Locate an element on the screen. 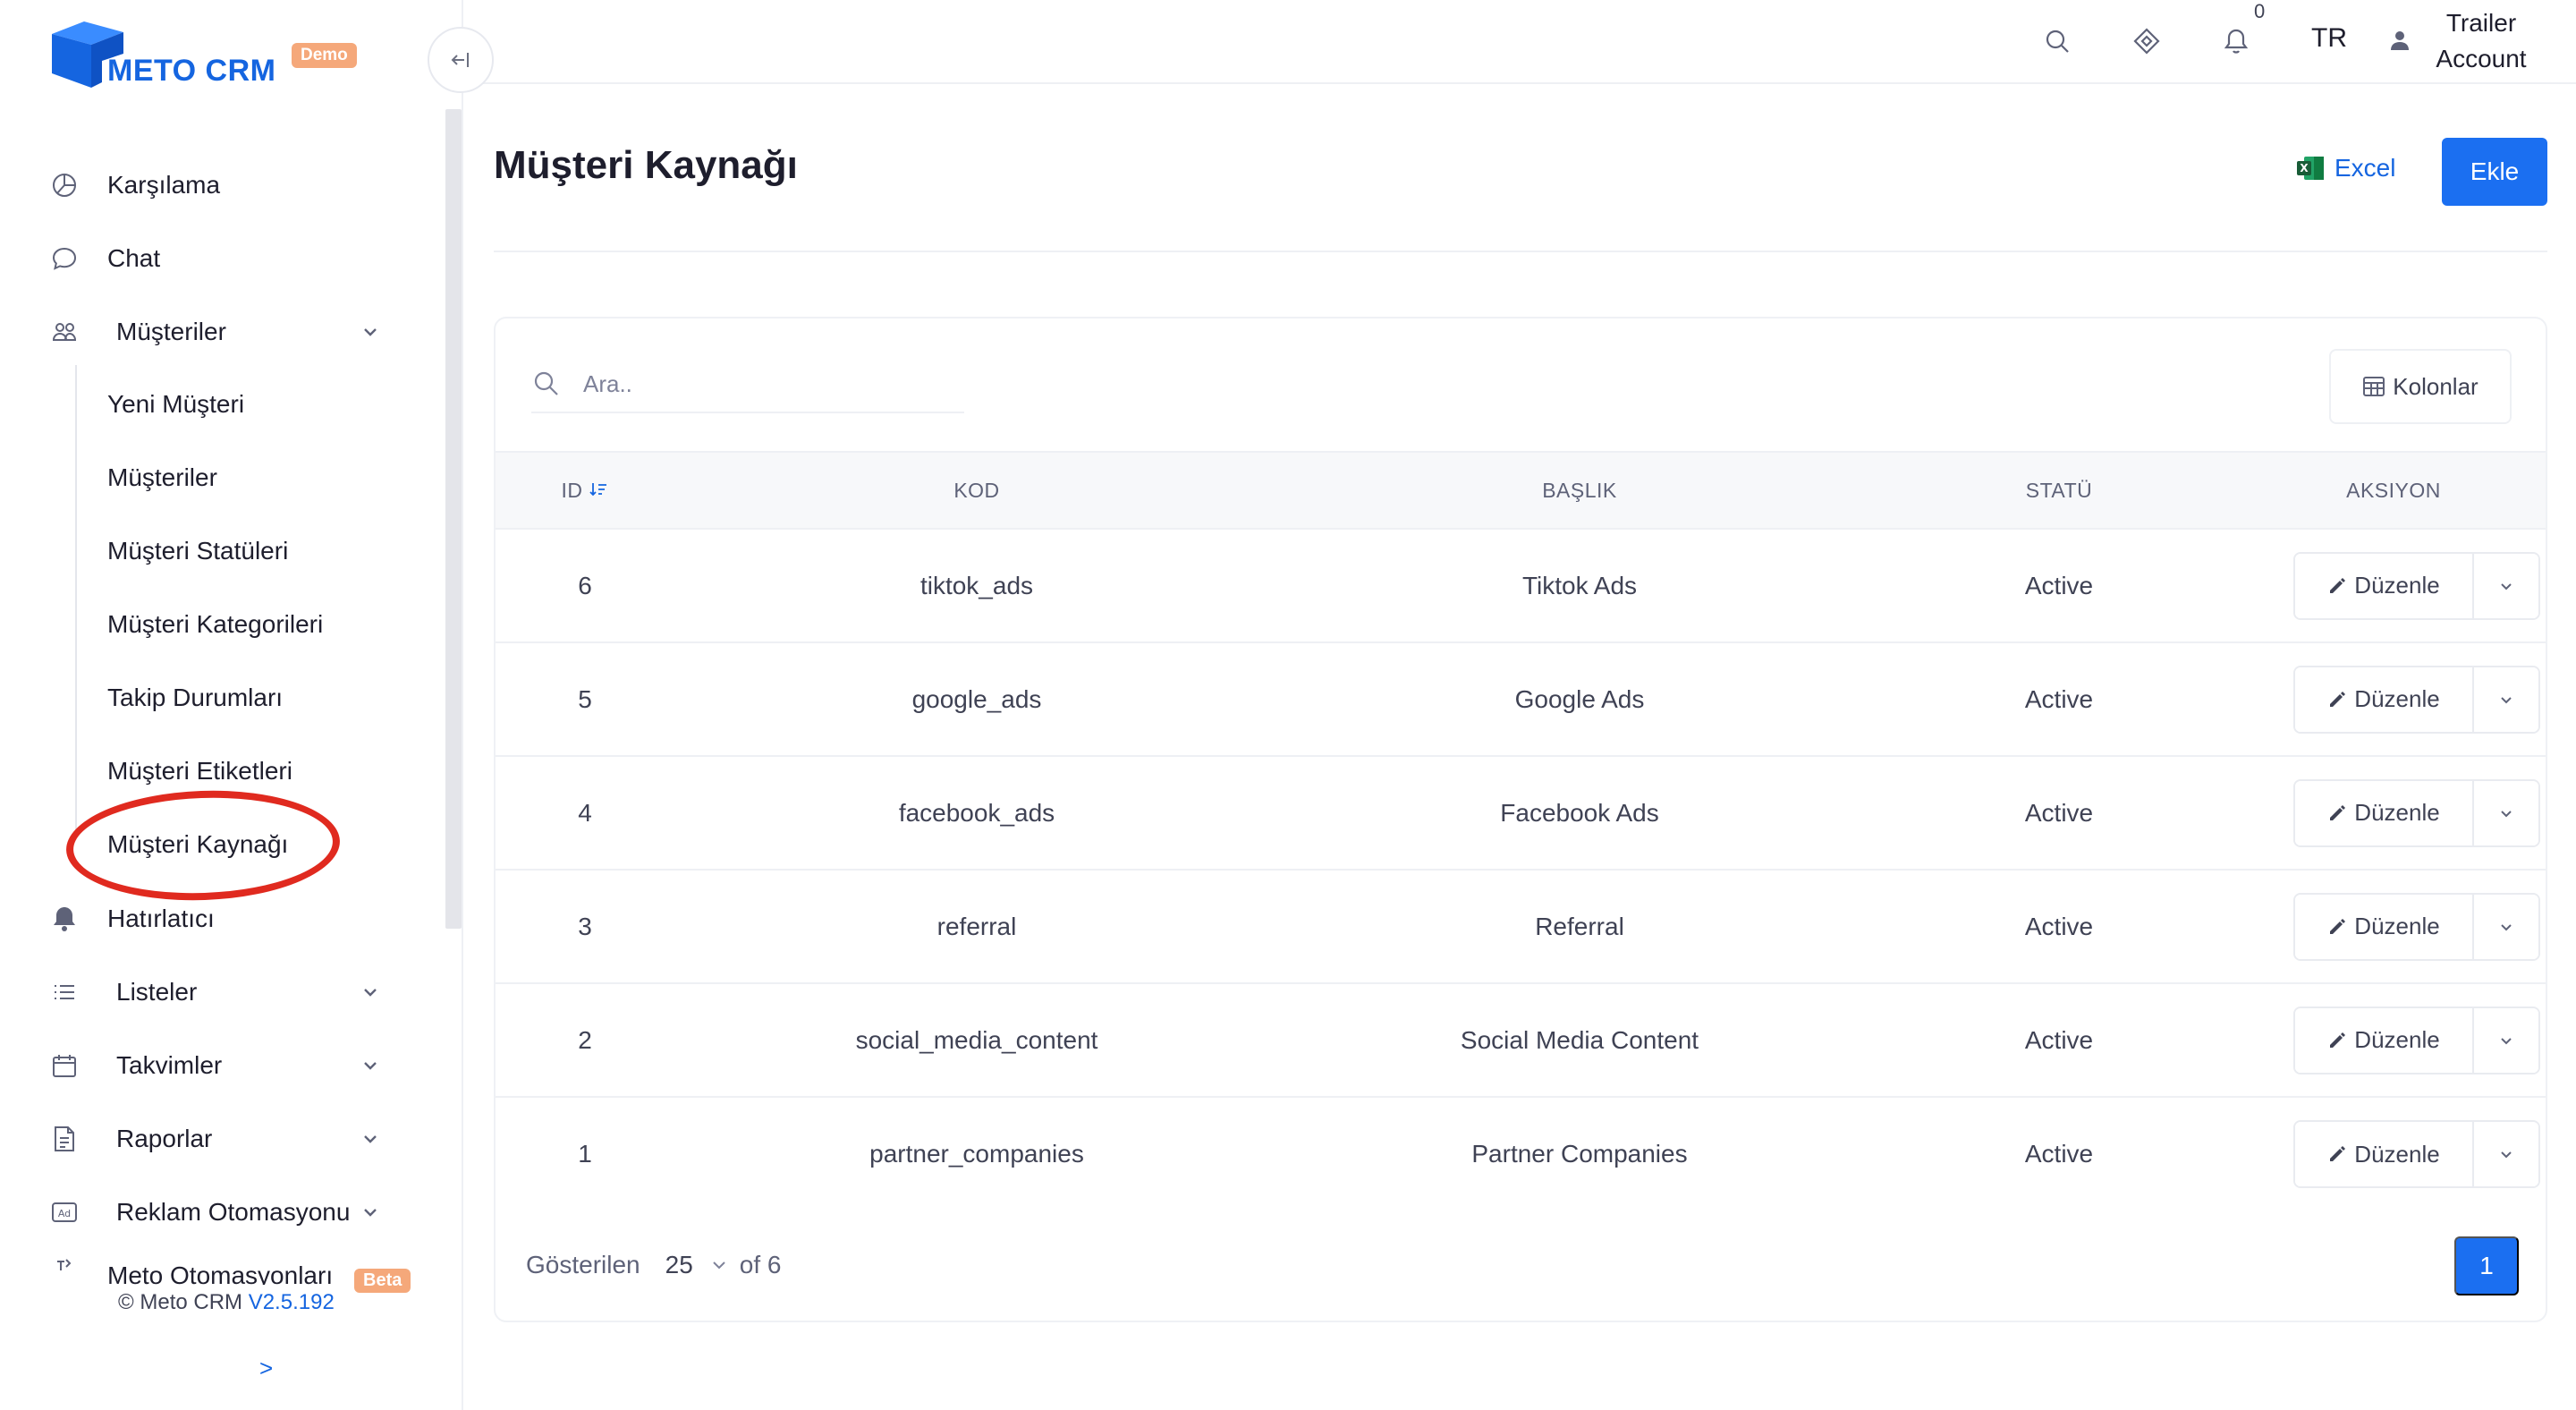 The image size is (2576, 1410). cell-id: 5 is located at coordinates (585, 700).